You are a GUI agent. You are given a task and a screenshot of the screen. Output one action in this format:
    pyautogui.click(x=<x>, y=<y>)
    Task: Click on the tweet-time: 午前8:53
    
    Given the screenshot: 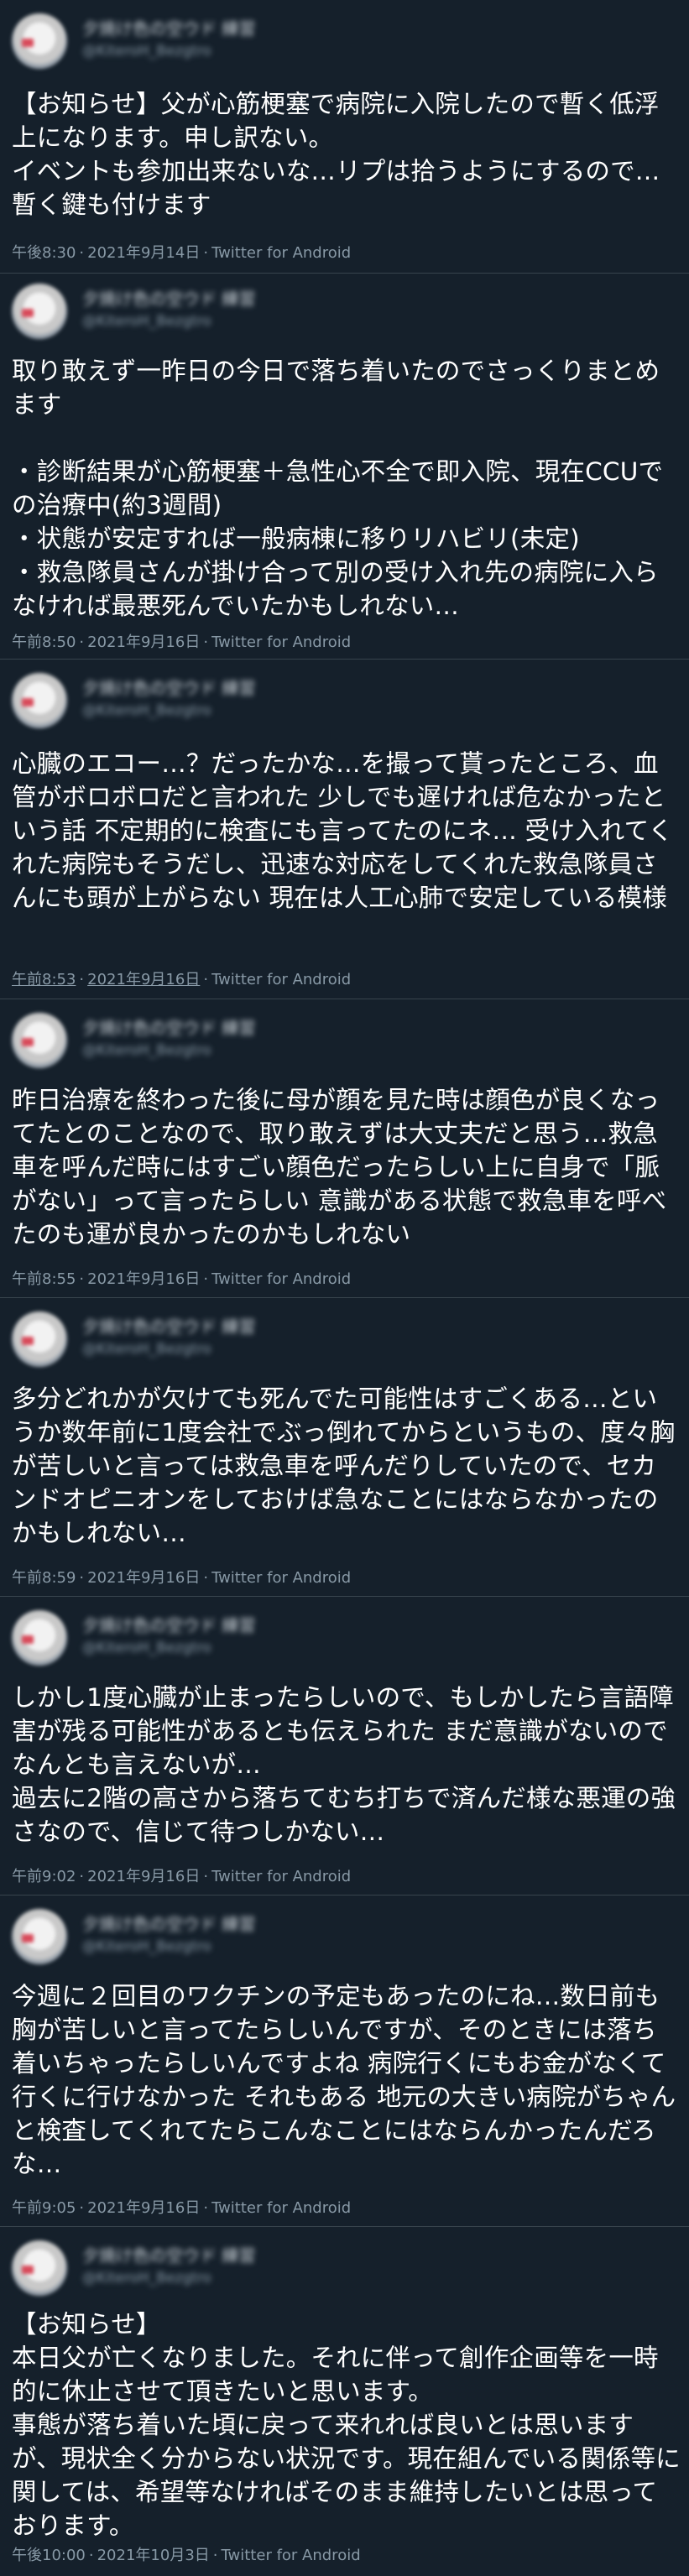 What is the action you would take?
    pyautogui.click(x=44, y=979)
    